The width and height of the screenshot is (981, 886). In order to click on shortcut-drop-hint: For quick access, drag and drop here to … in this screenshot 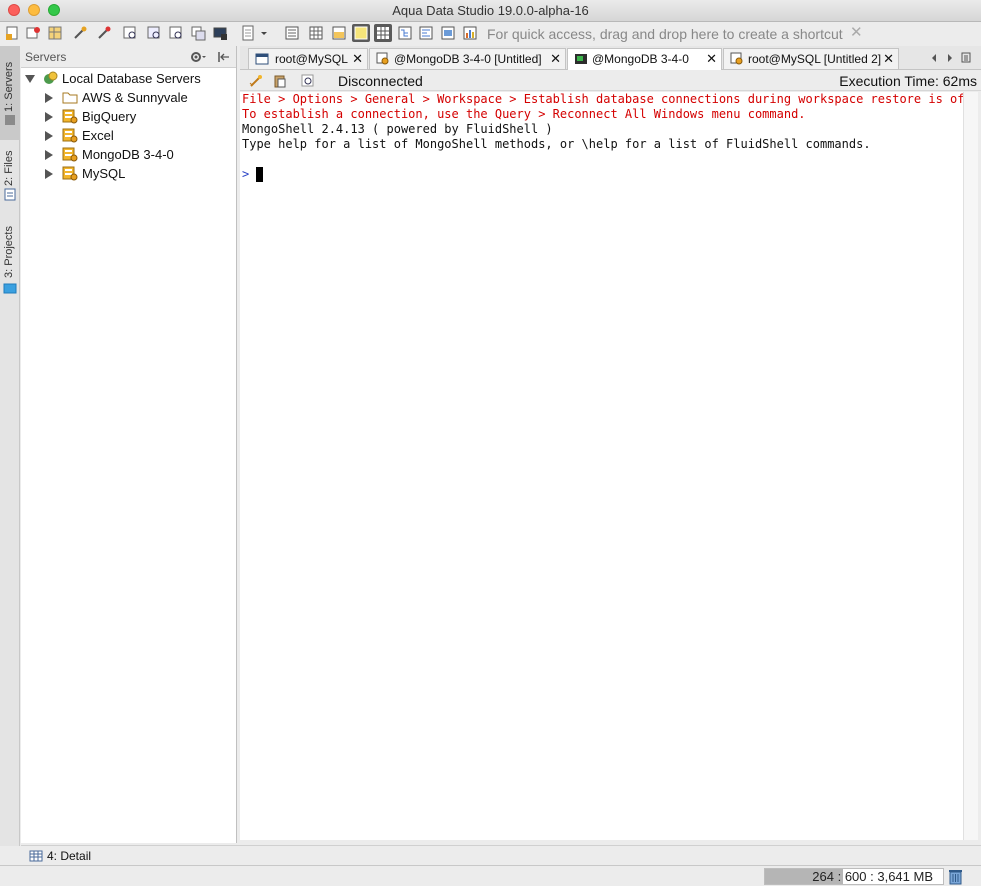, I will do `click(665, 34)`.